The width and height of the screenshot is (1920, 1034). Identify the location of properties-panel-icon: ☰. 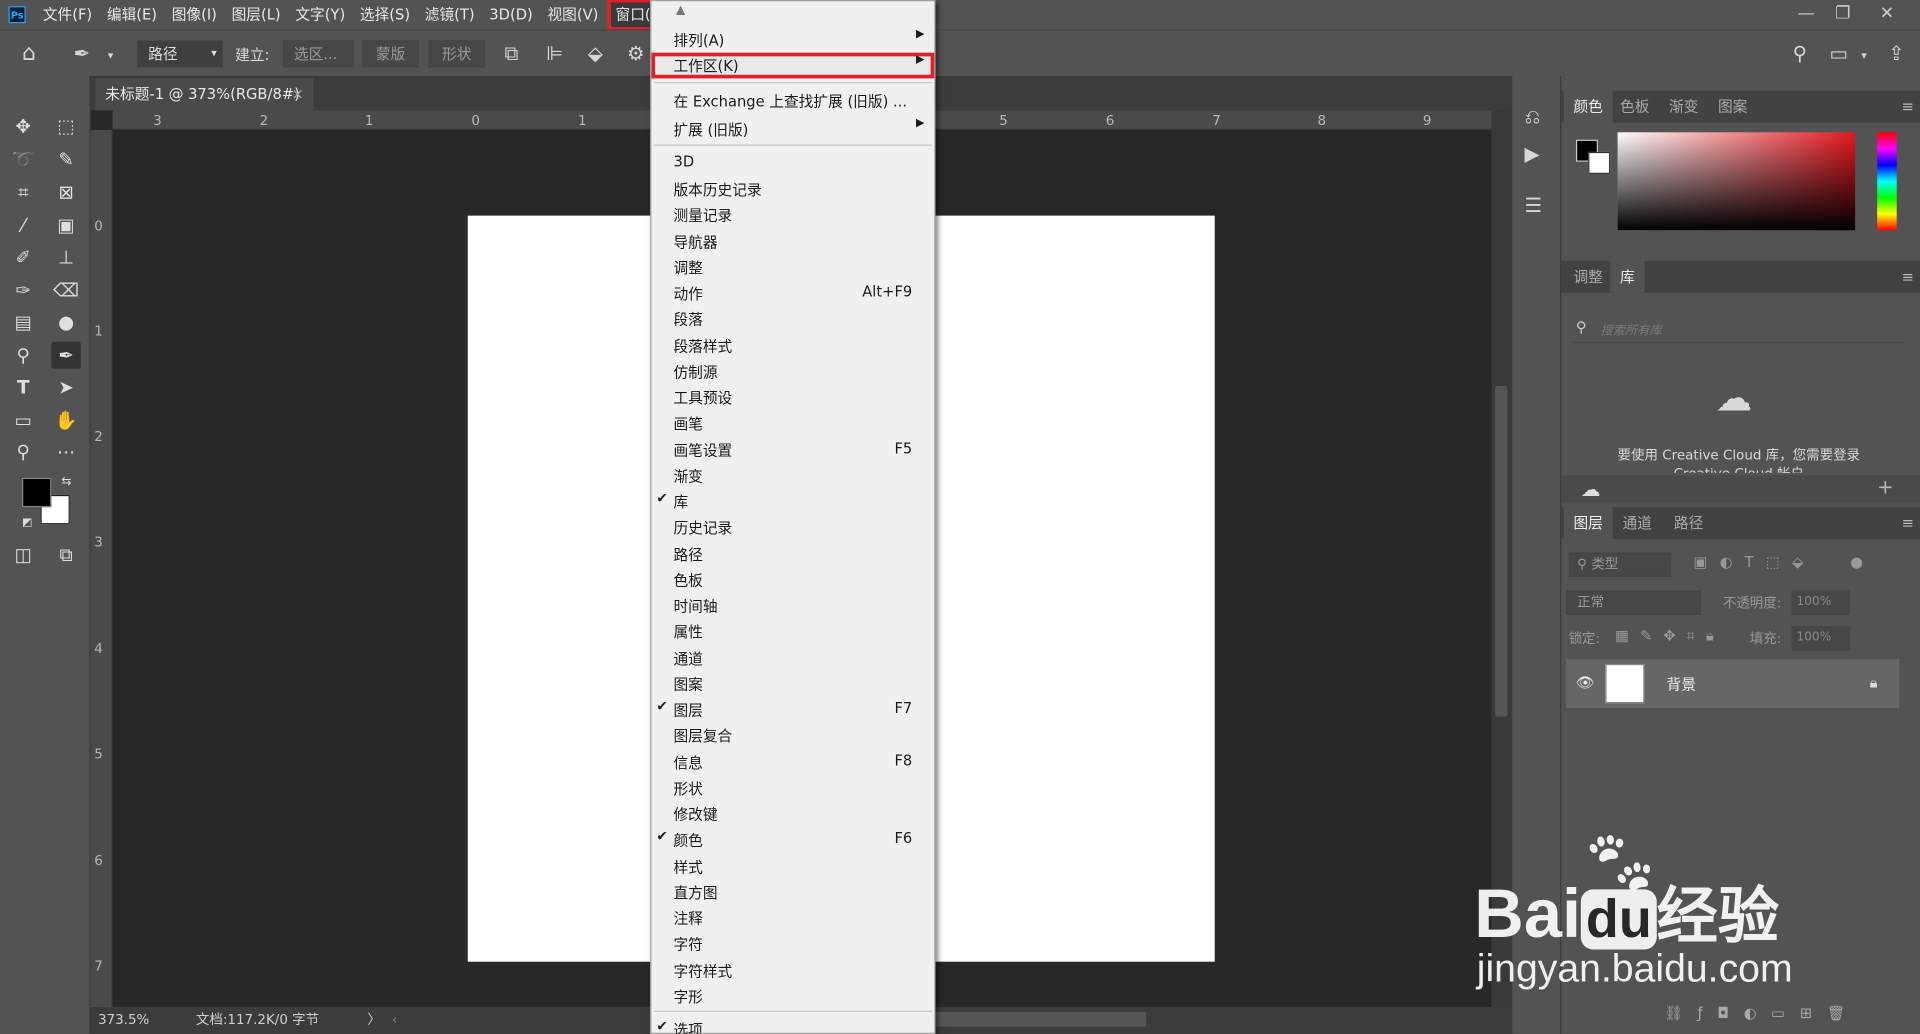
(1534, 205).